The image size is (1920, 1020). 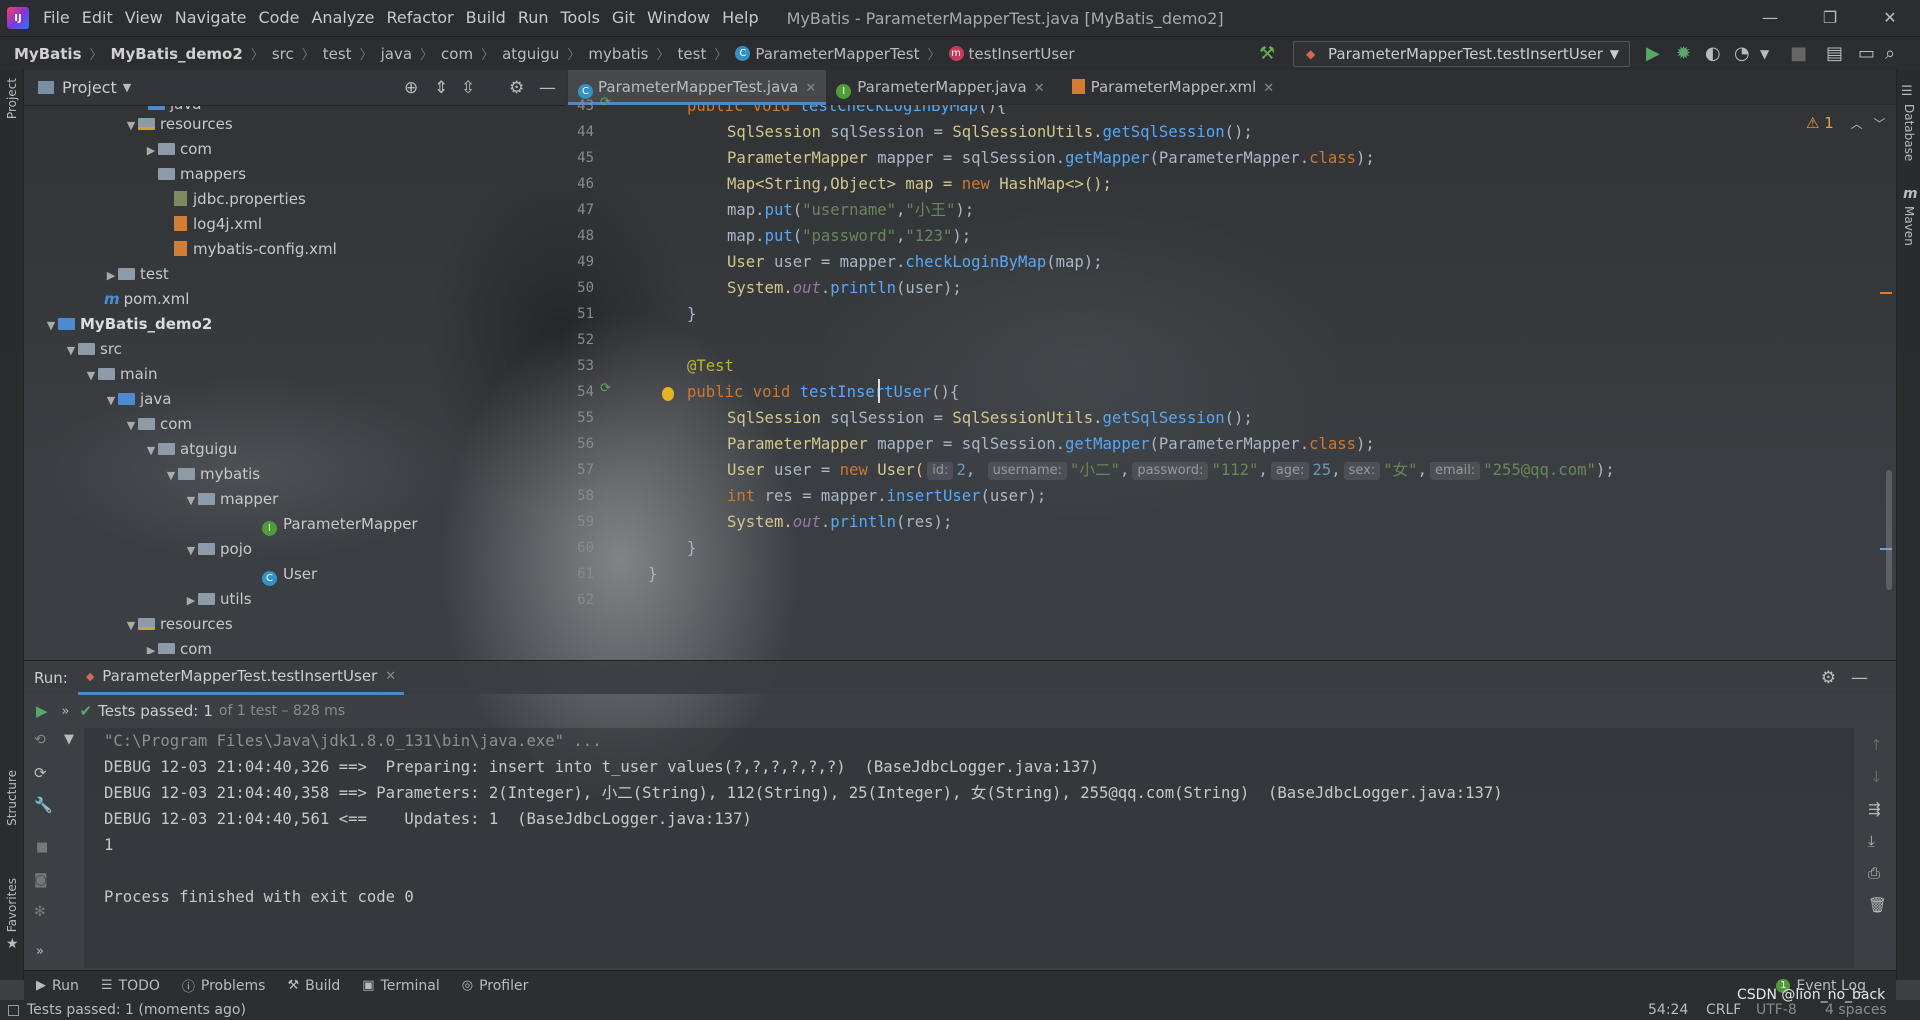 I want to click on minimize-icon: —, so click(x=1770, y=18).